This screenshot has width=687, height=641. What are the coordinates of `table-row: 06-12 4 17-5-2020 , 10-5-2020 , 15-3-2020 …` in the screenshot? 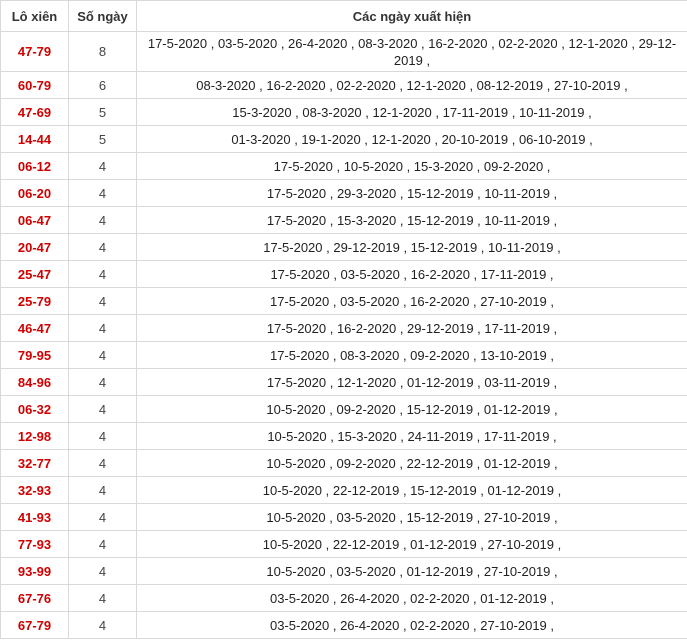 It's located at (343, 166).